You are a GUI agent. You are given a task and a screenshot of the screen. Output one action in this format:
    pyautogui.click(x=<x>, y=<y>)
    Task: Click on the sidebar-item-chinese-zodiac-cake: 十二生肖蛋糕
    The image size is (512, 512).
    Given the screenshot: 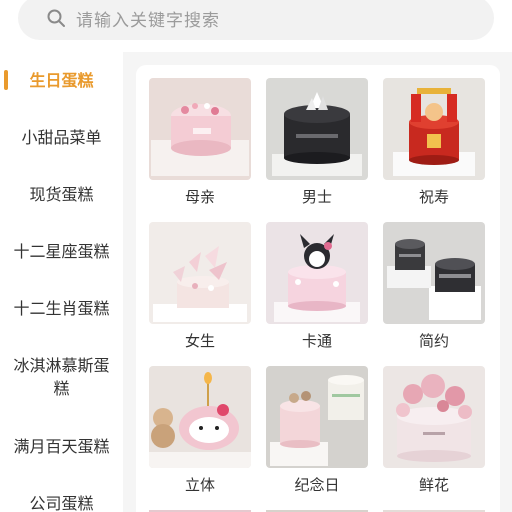 What is the action you would take?
    pyautogui.click(x=61, y=308)
    